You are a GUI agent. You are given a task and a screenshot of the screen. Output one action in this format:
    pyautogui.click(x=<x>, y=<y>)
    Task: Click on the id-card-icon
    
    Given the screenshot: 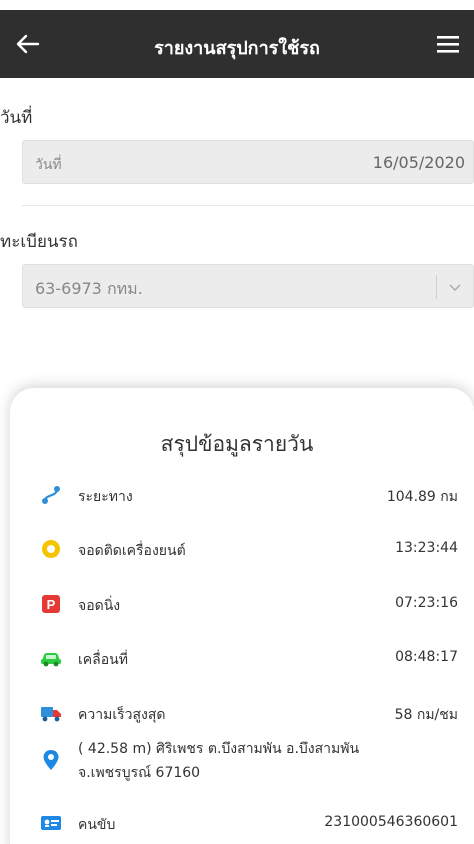 What is the action you would take?
    pyautogui.click(x=51, y=823)
    